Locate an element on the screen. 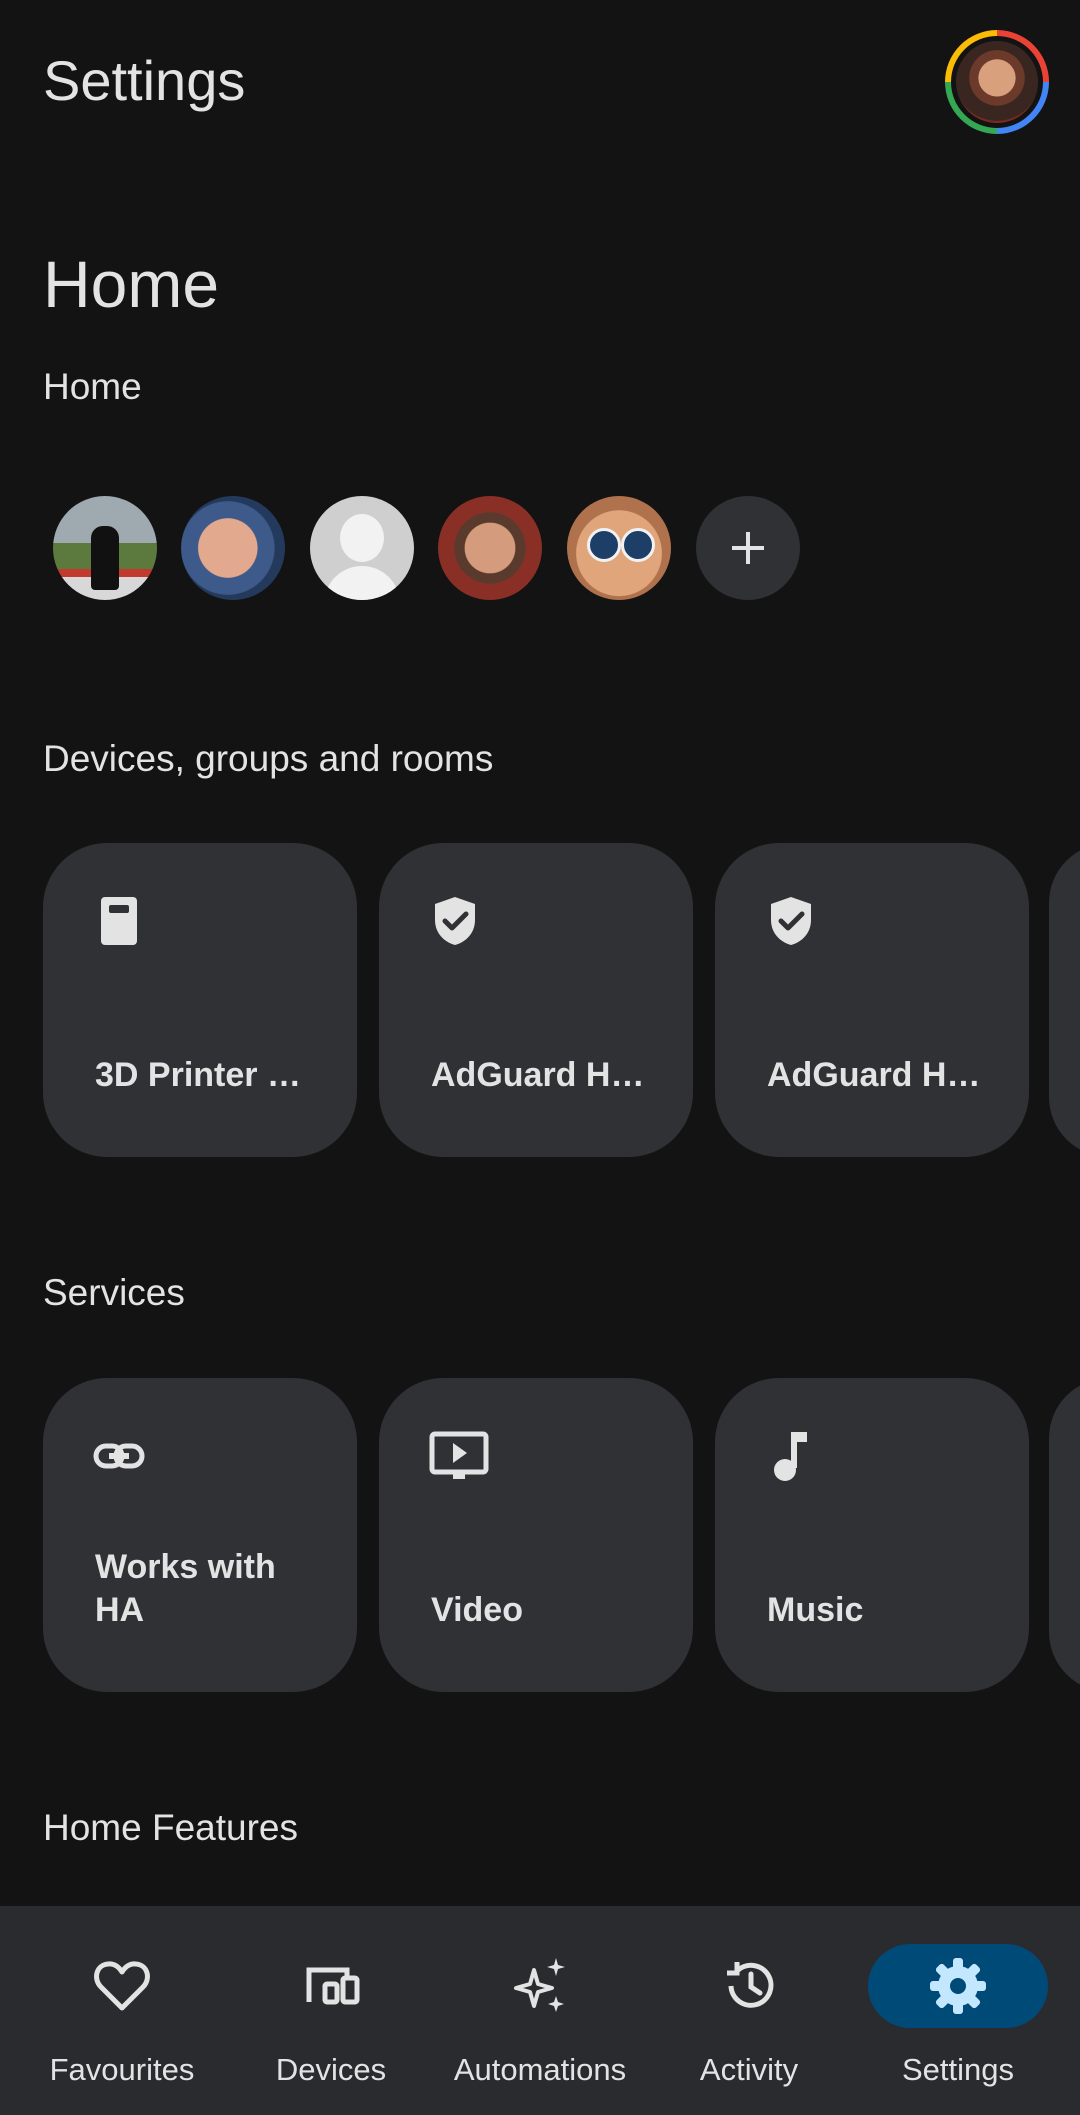 The width and height of the screenshot is (1080, 2115). nav-label: Settings is located at coordinates (957, 2069).